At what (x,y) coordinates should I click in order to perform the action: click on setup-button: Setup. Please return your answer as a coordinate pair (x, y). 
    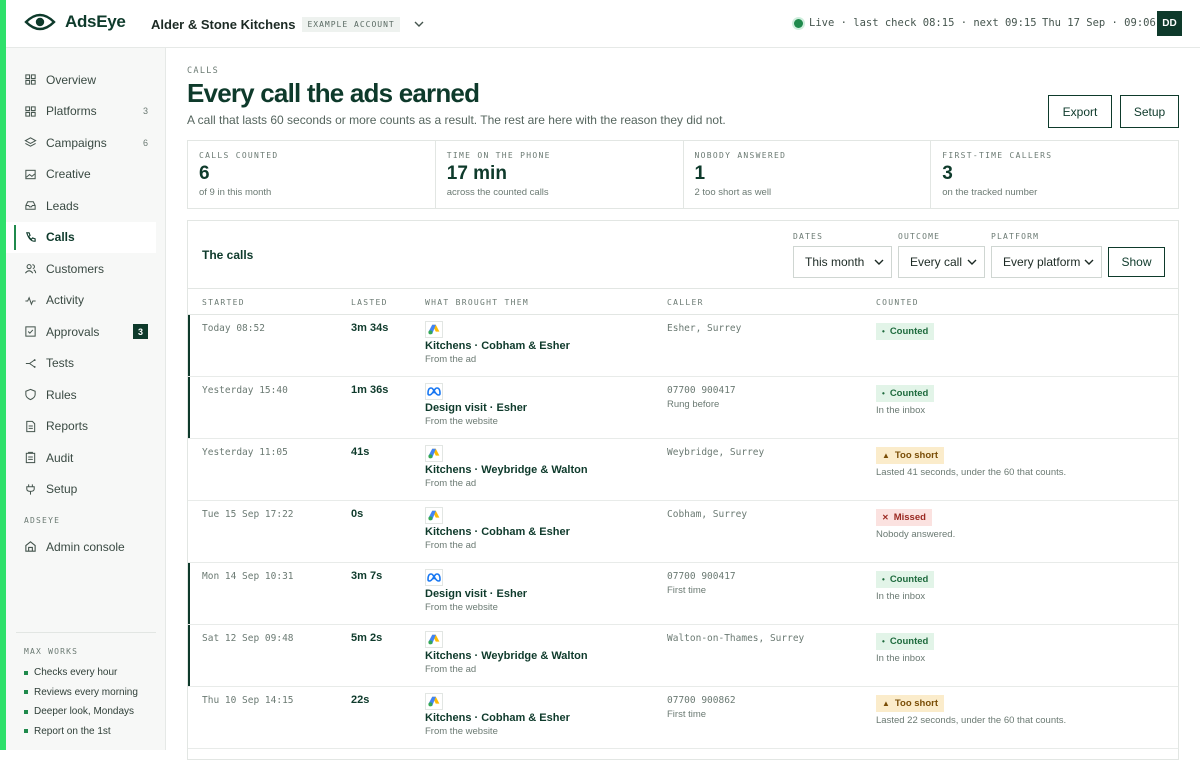
    Looking at the image, I should click on (1149, 111).